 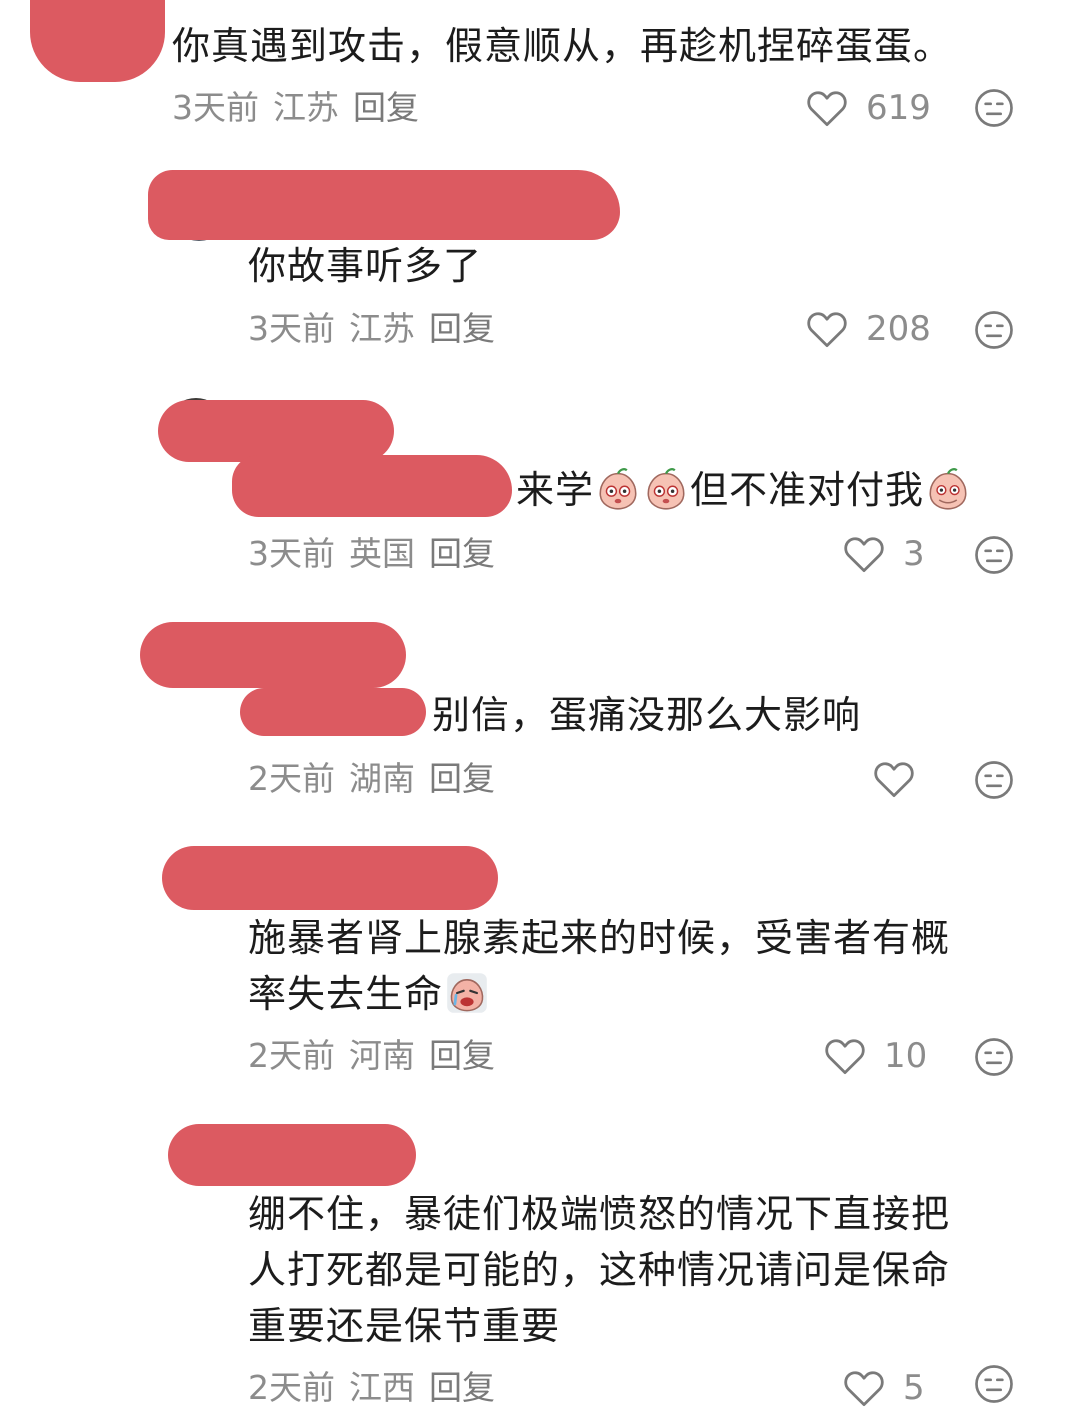 What do you see at coordinates (404, 1326) in the screenshot?
I see `comment-text-line-3: 重要还是保节重要` at bounding box center [404, 1326].